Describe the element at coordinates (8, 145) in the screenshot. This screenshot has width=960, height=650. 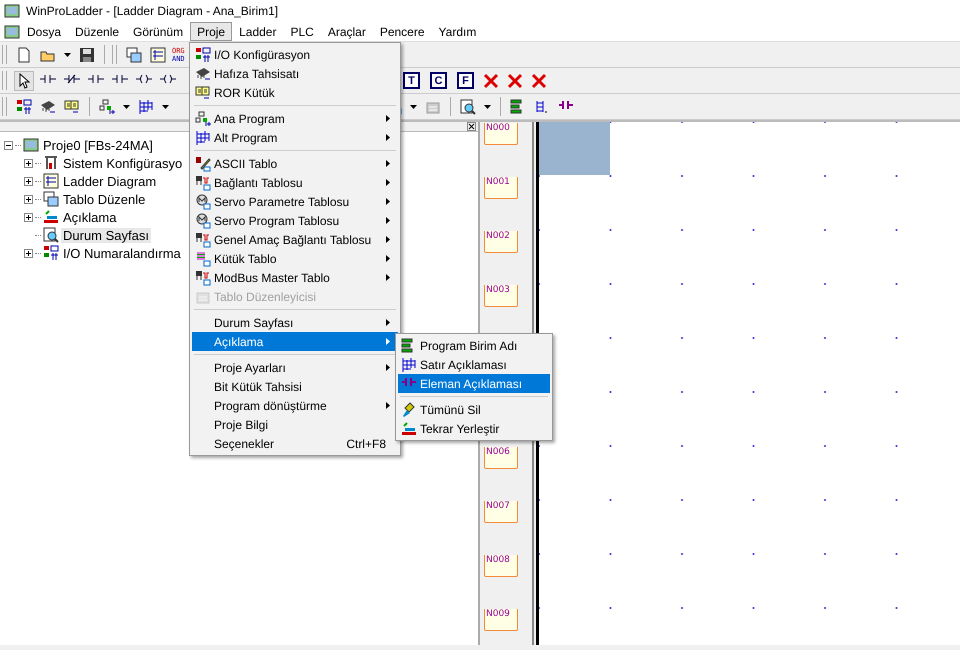
I see `collapse-icon` at that location.